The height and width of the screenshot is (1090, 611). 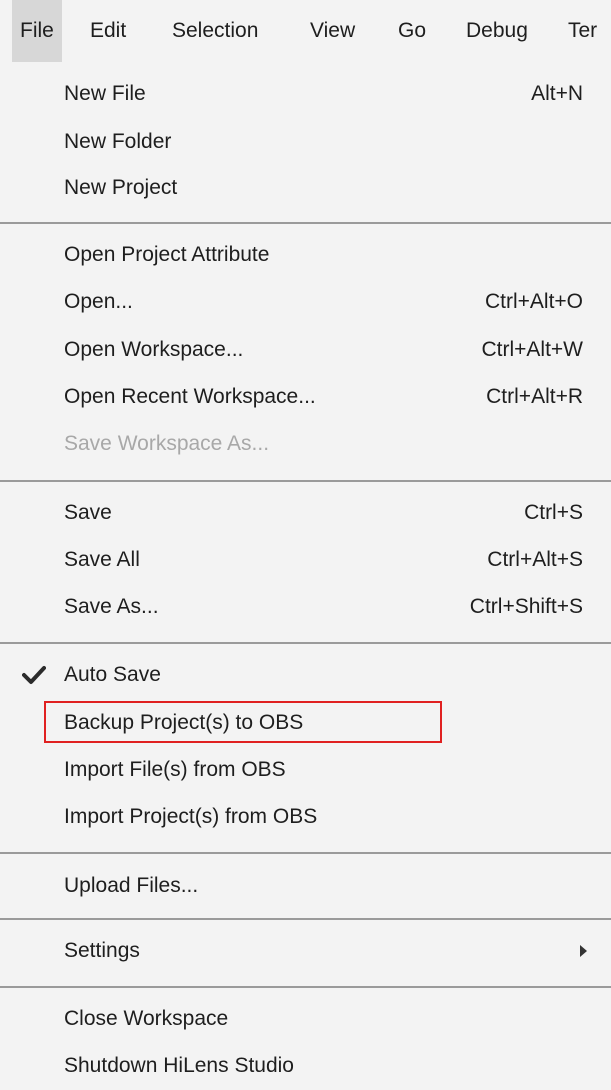 What do you see at coordinates (305, 675) in the screenshot?
I see `menu-item-auto-save: Auto Save` at bounding box center [305, 675].